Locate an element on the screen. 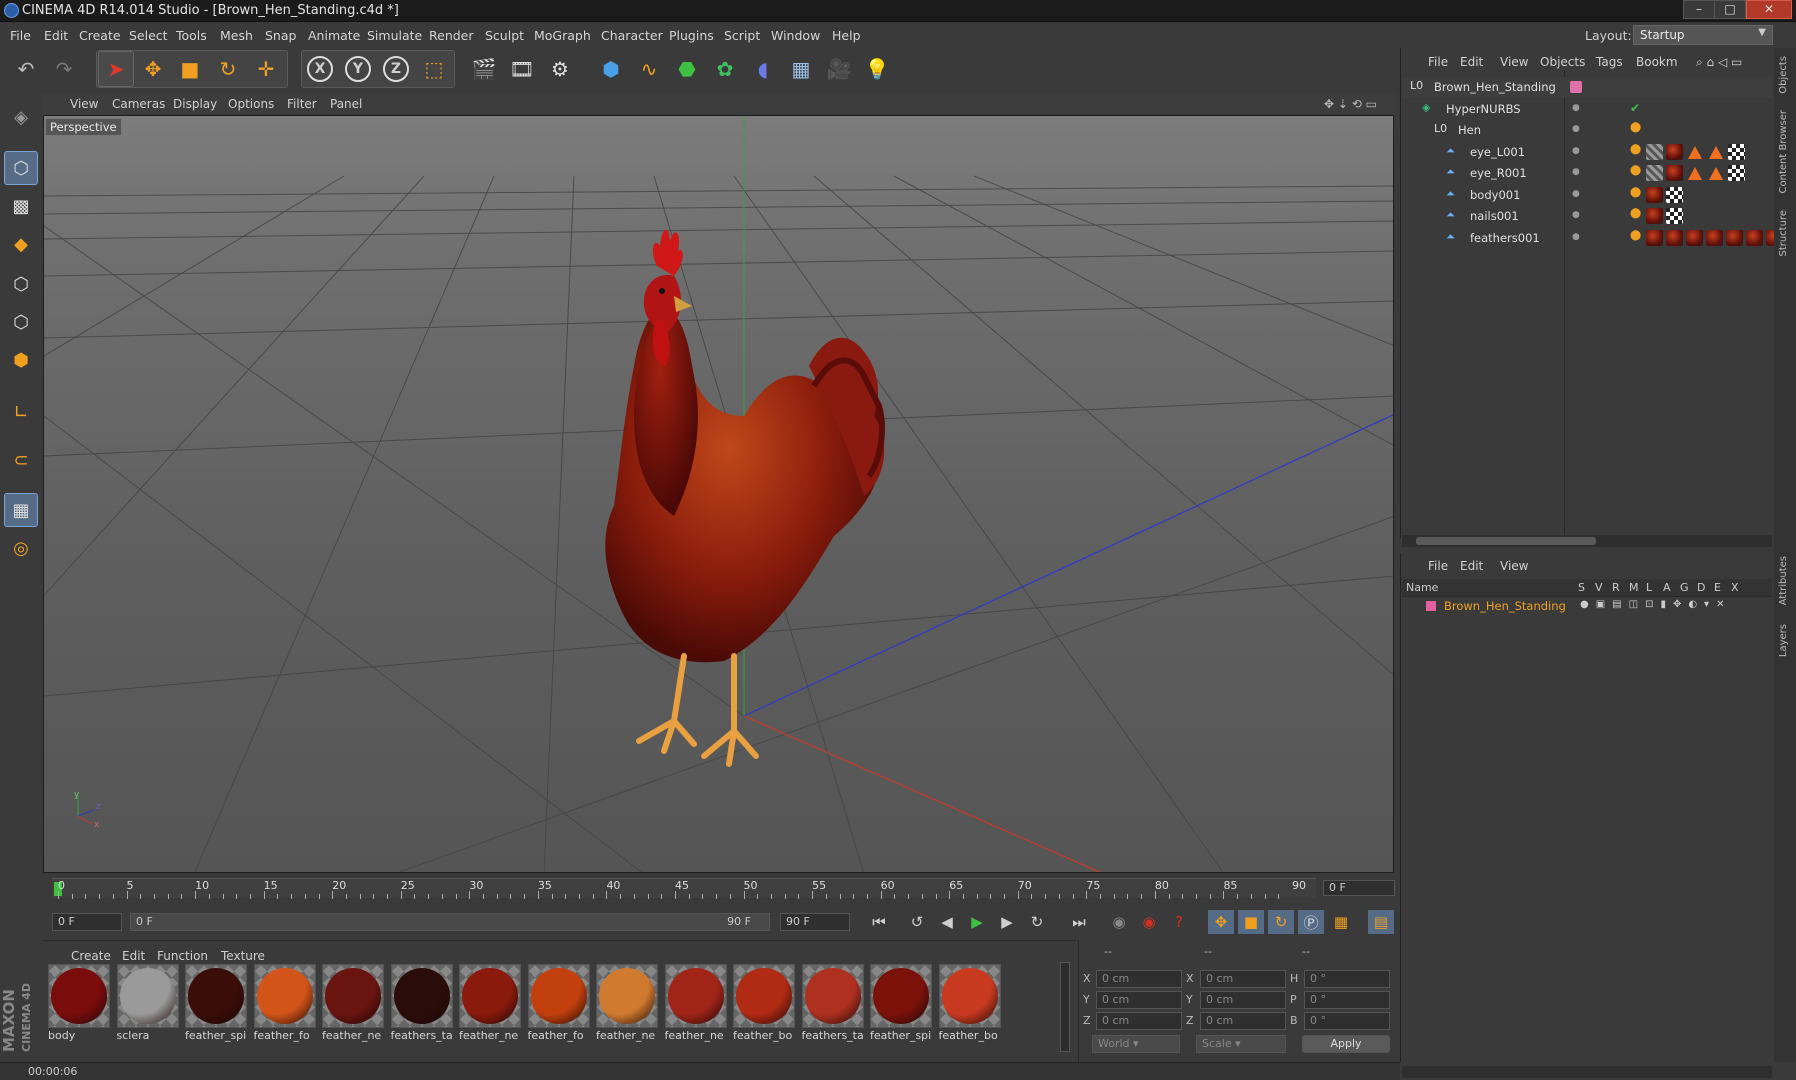  tab-attributes: Attributes is located at coordinates (1783, 580).